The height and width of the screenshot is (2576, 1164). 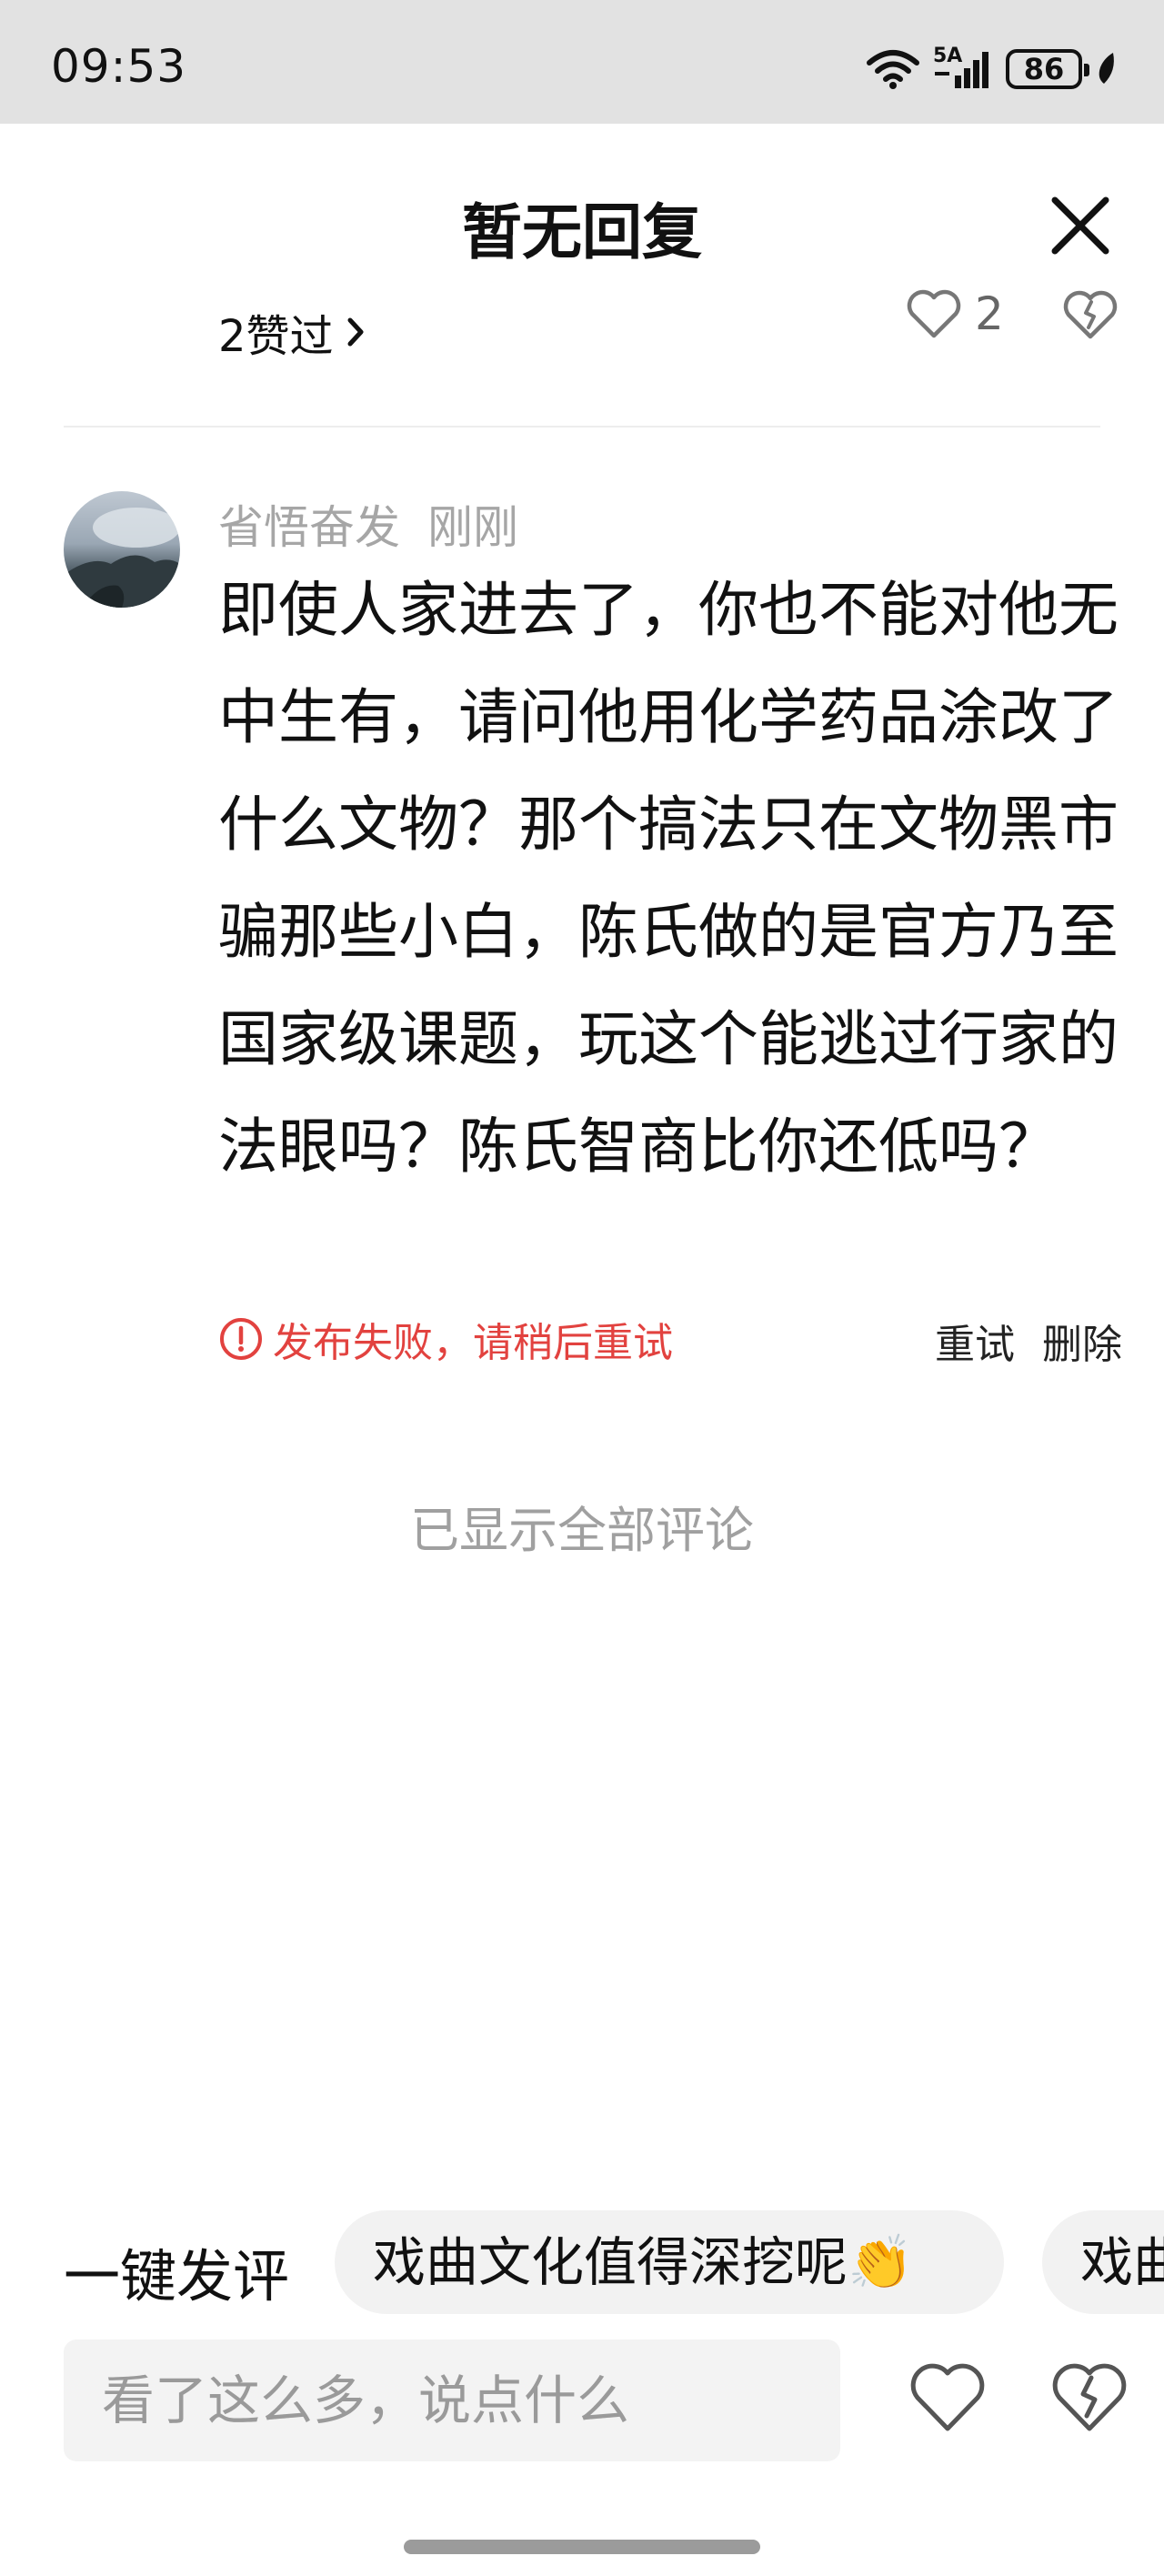 What do you see at coordinates (1107, 68) in the screenshot?
I see `leaf-icon` at bounding box center [1107, 68].